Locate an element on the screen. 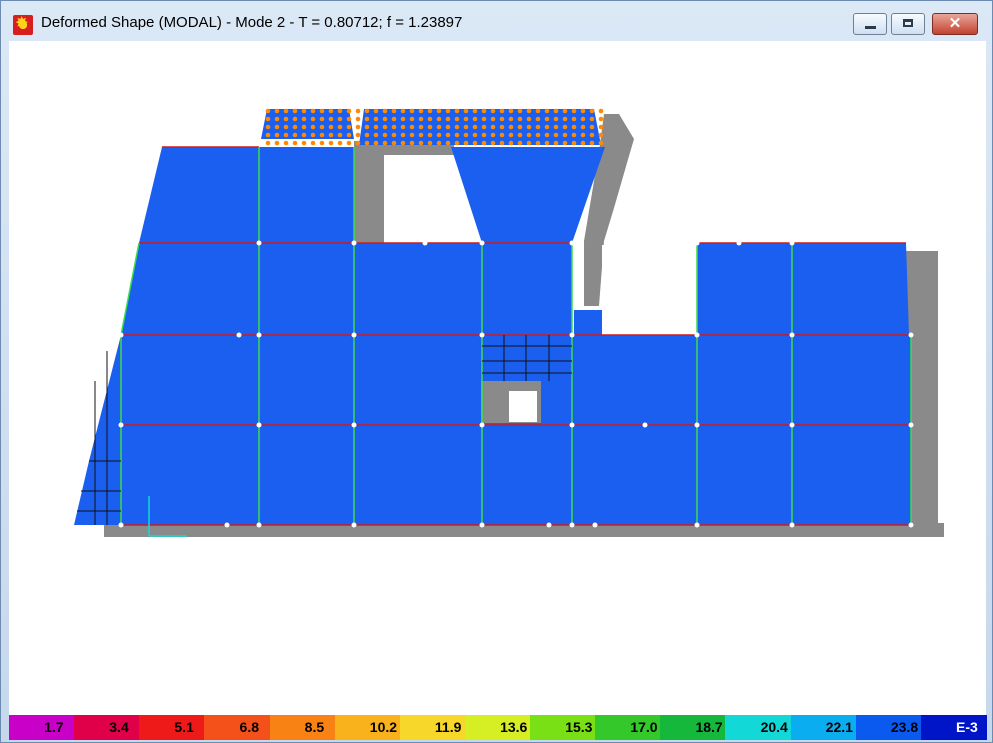  shell-upper-left is located at coordinates (199, 195).